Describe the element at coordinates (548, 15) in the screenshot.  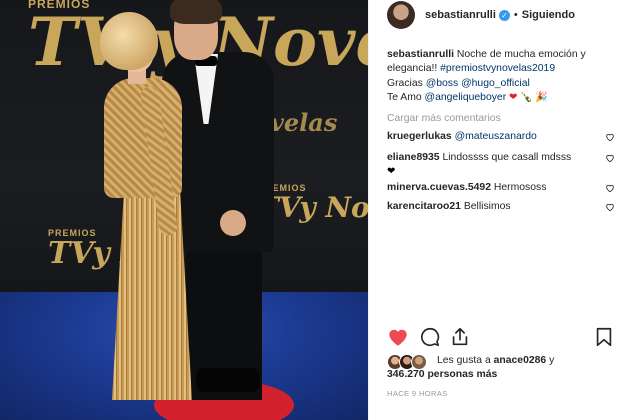
I see `following-button: Siguiendo` at that location.